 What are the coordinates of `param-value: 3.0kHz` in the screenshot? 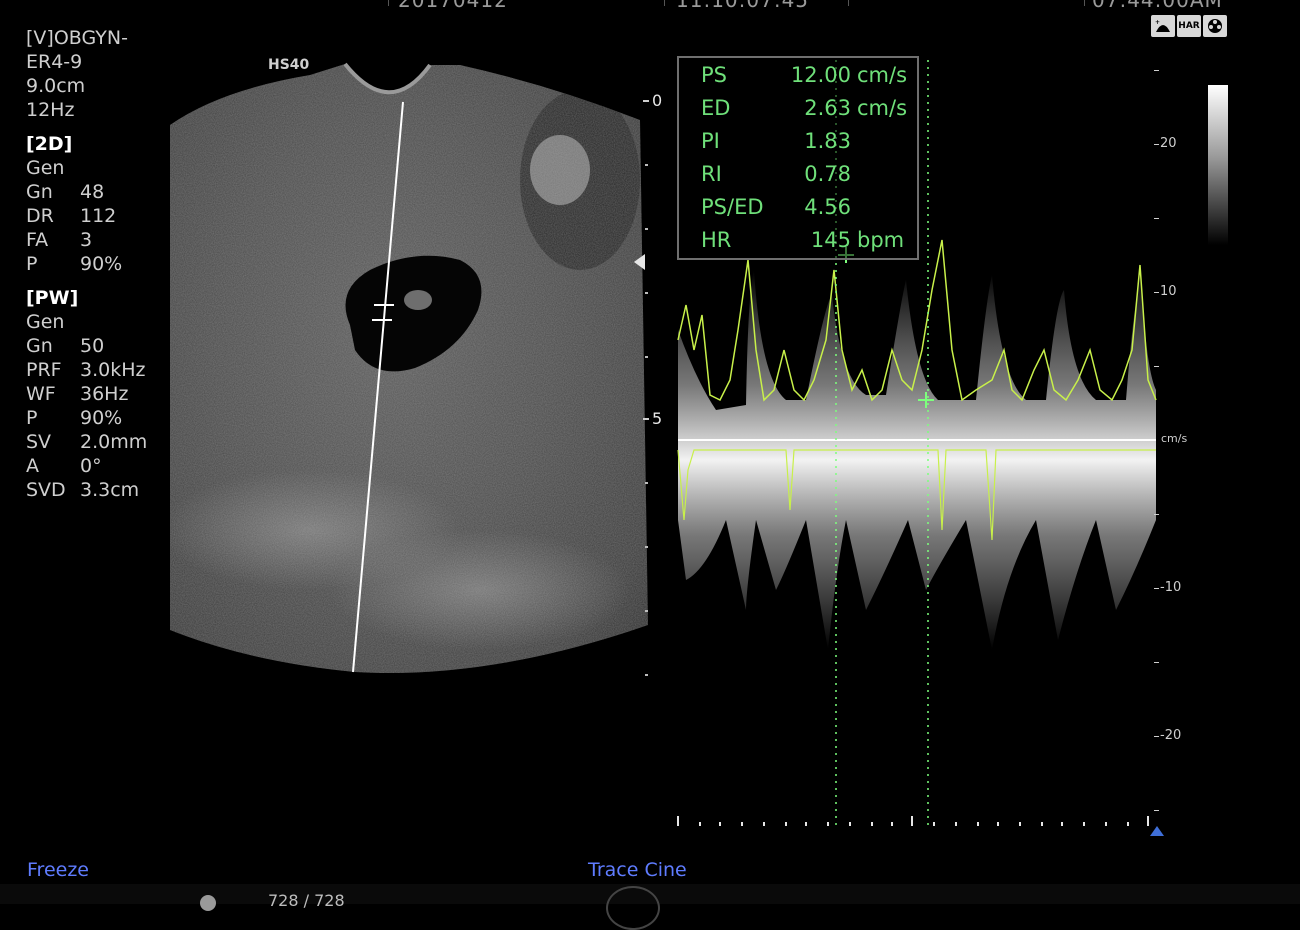 It's located at (113, 370).